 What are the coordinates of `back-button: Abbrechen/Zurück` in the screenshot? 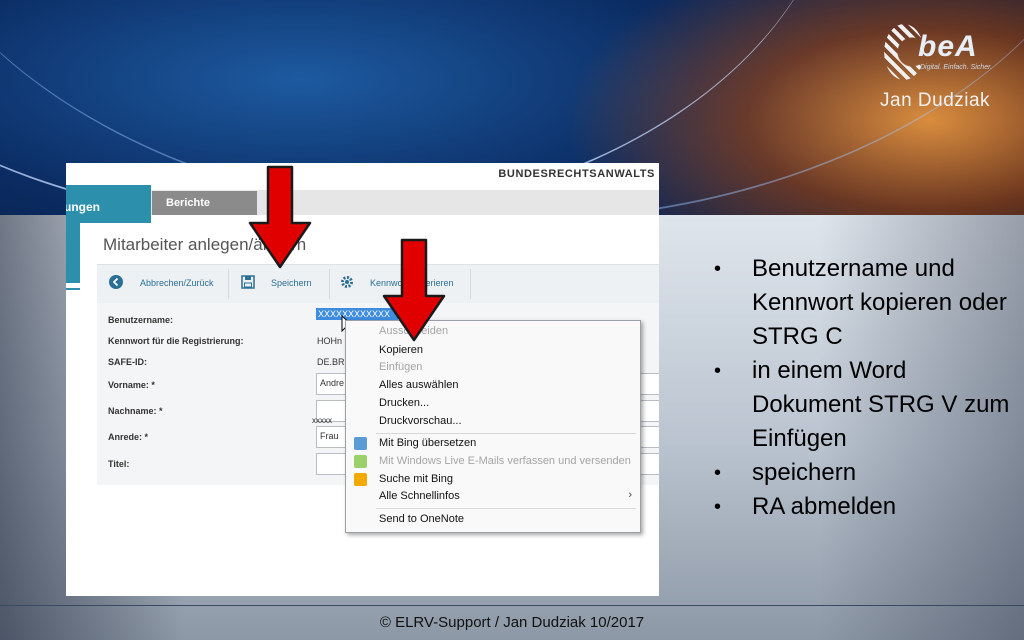 It's located at (159, 284).